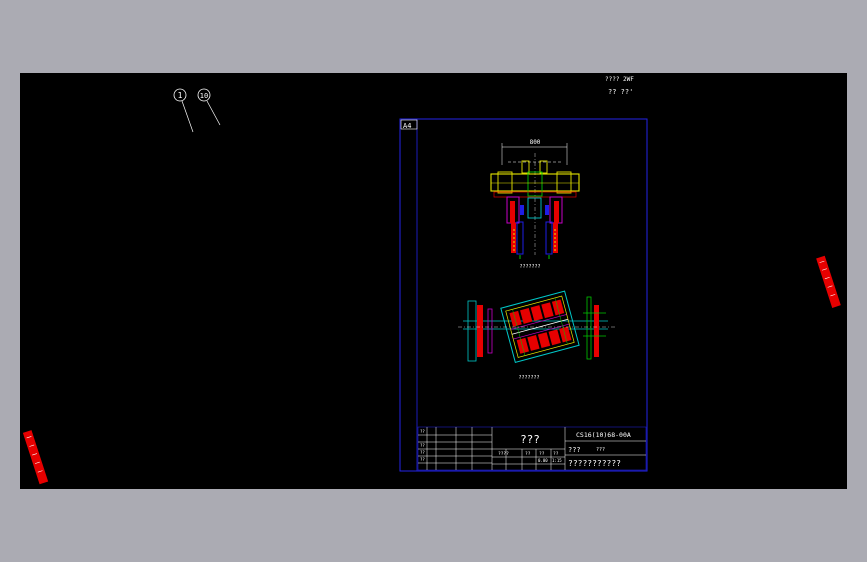  What do you see at coordinates (422, 452) in the screenshot?
I see `row-label-3: ??` at bounding box center [422, 452].